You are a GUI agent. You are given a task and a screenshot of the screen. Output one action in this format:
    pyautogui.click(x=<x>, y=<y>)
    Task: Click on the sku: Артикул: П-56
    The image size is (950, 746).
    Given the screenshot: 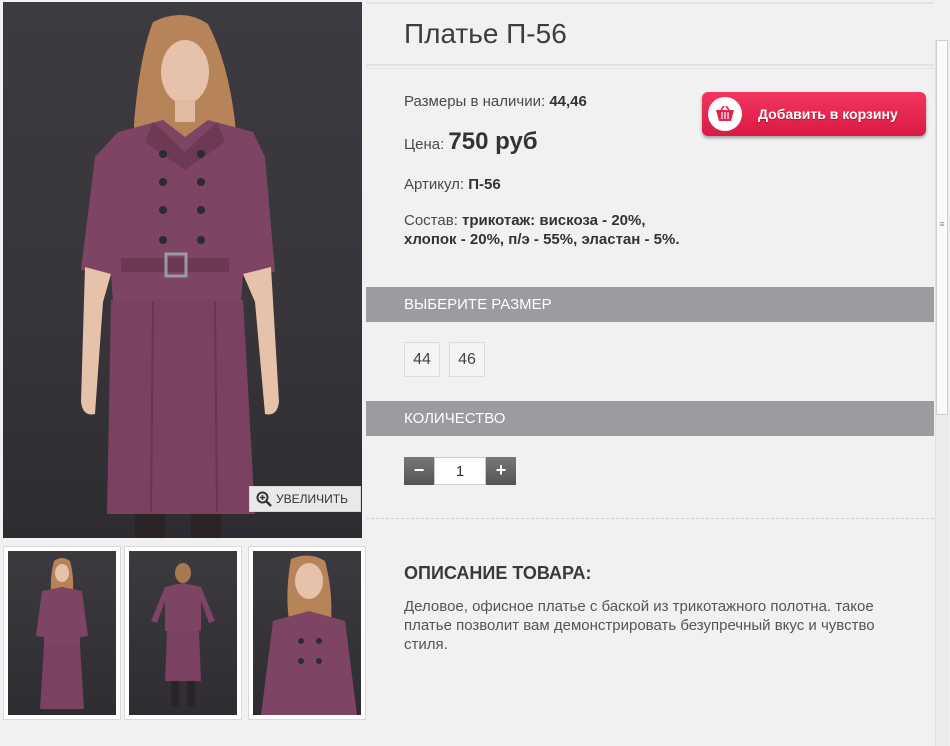 What is the action you would take?
    pyautogui.click(x=452, y=184)
    